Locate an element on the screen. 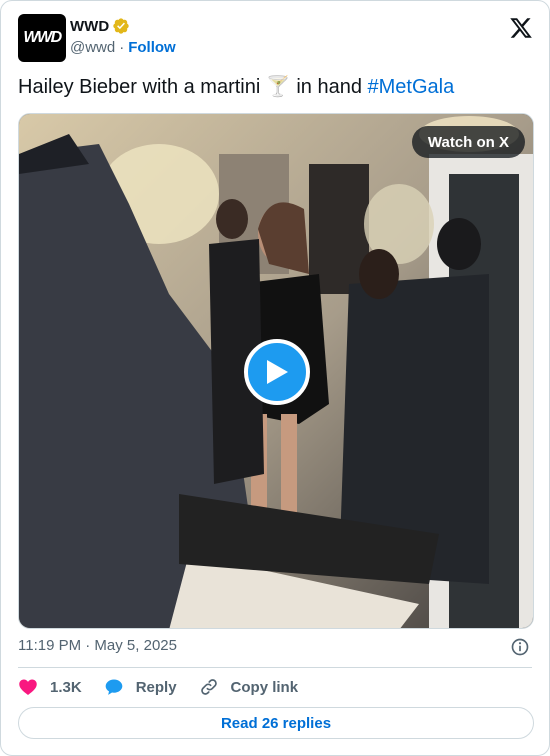  play-button is located at coordinates (277, 372).